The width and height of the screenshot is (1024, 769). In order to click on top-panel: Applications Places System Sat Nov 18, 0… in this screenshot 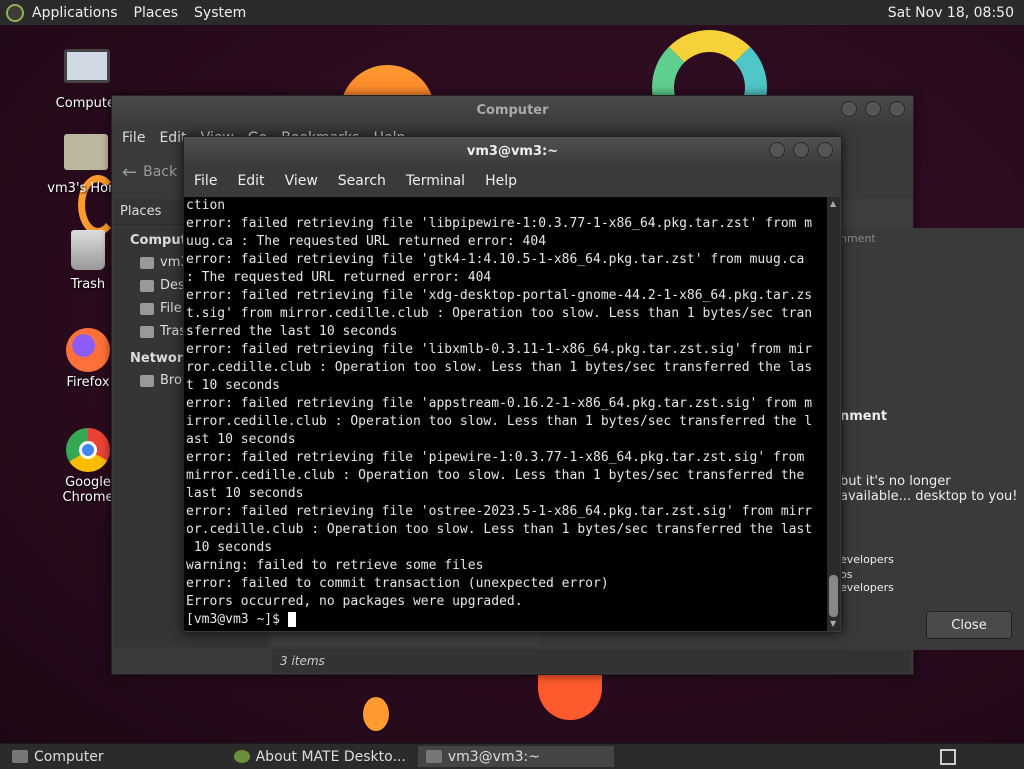, I will do `click(512, 13)`.